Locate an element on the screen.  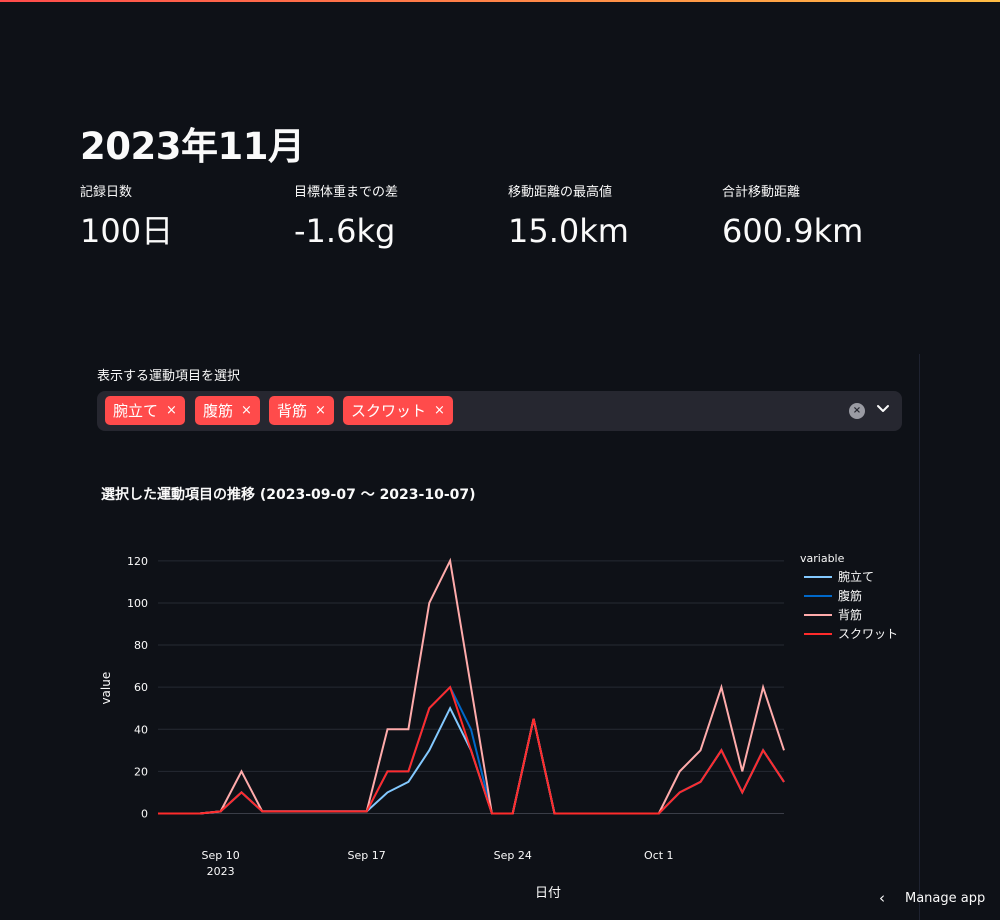
chevron-left-icon: ‹ is located at coordinates (882, 898).